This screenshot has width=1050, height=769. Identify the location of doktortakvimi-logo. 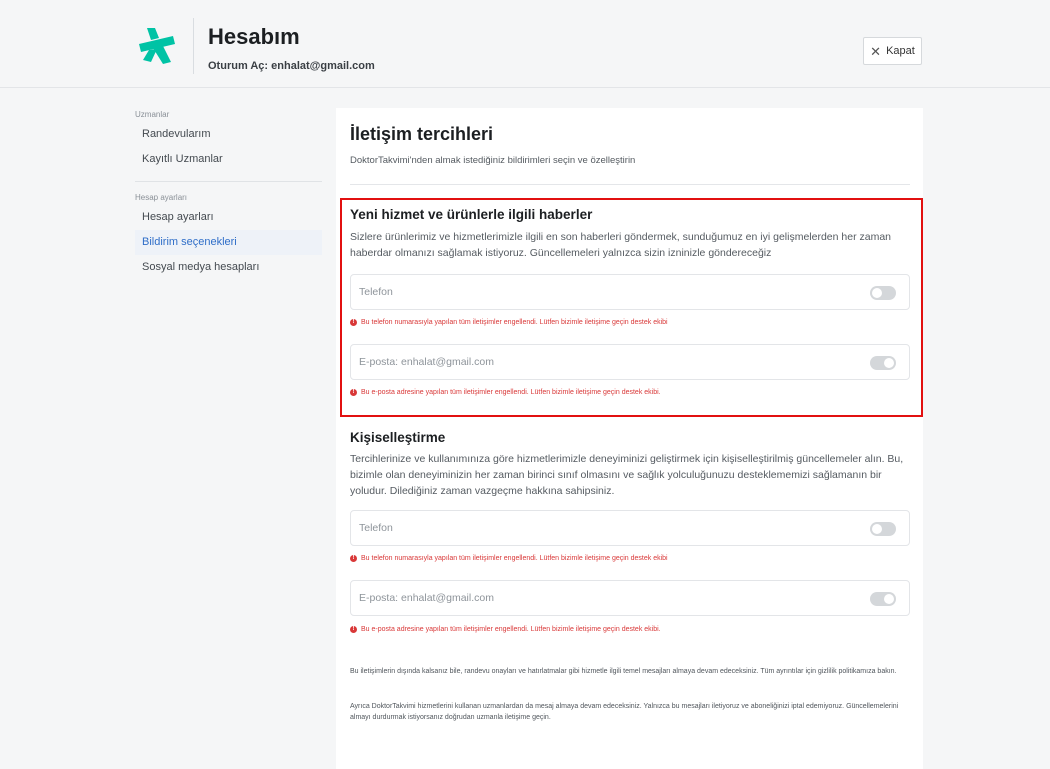
(157, 46).